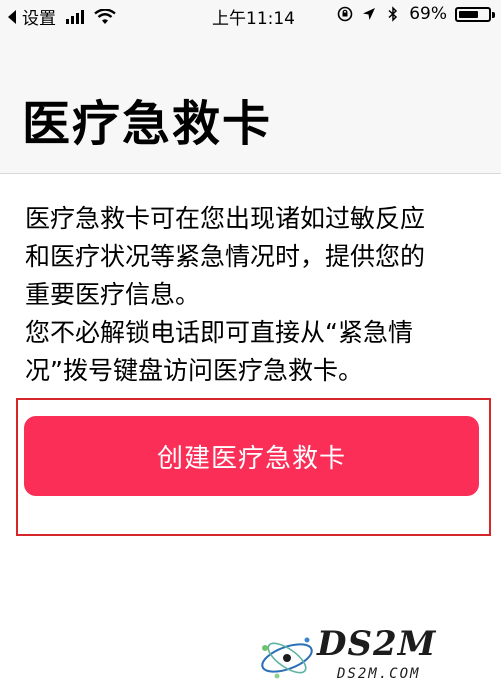 The height and width of the screenshot is (692, 501). What do you see at coordinates (75, 16) in the screenshot?
I see `cellular-signal-icon` at bounding box center [75, 16].